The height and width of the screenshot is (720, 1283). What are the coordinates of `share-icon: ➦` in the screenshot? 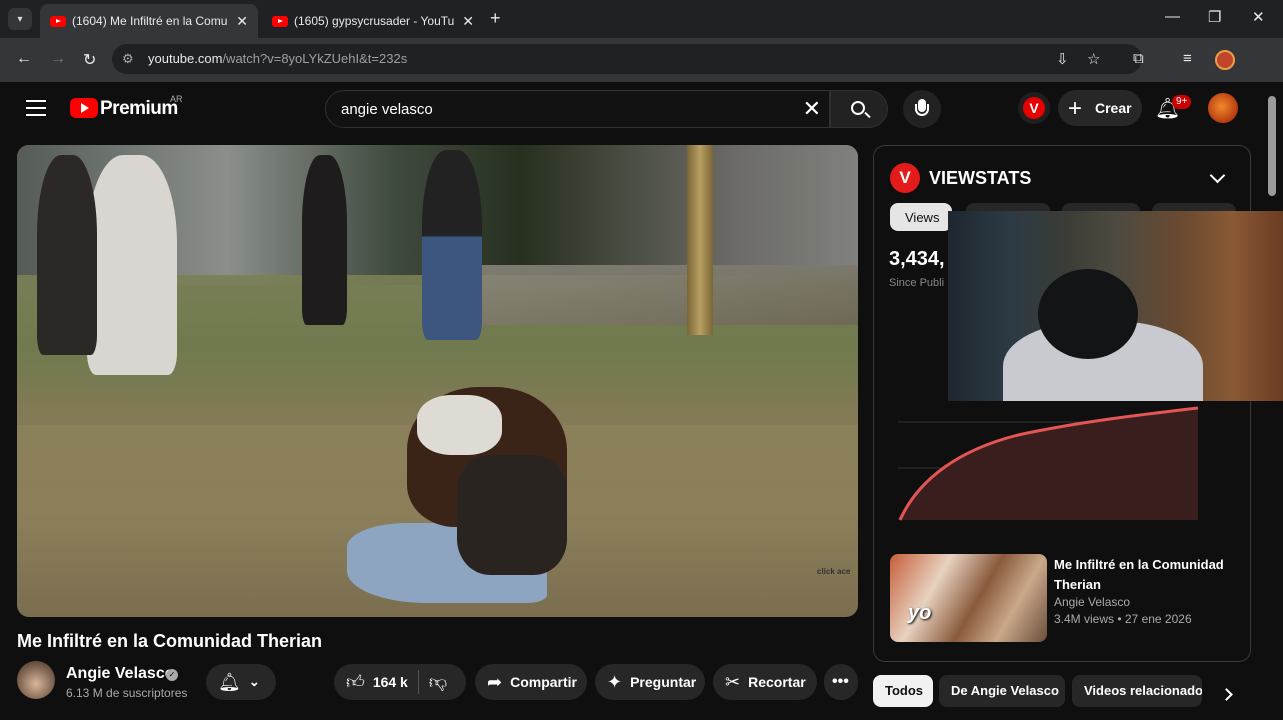 It's located at (495, 681).